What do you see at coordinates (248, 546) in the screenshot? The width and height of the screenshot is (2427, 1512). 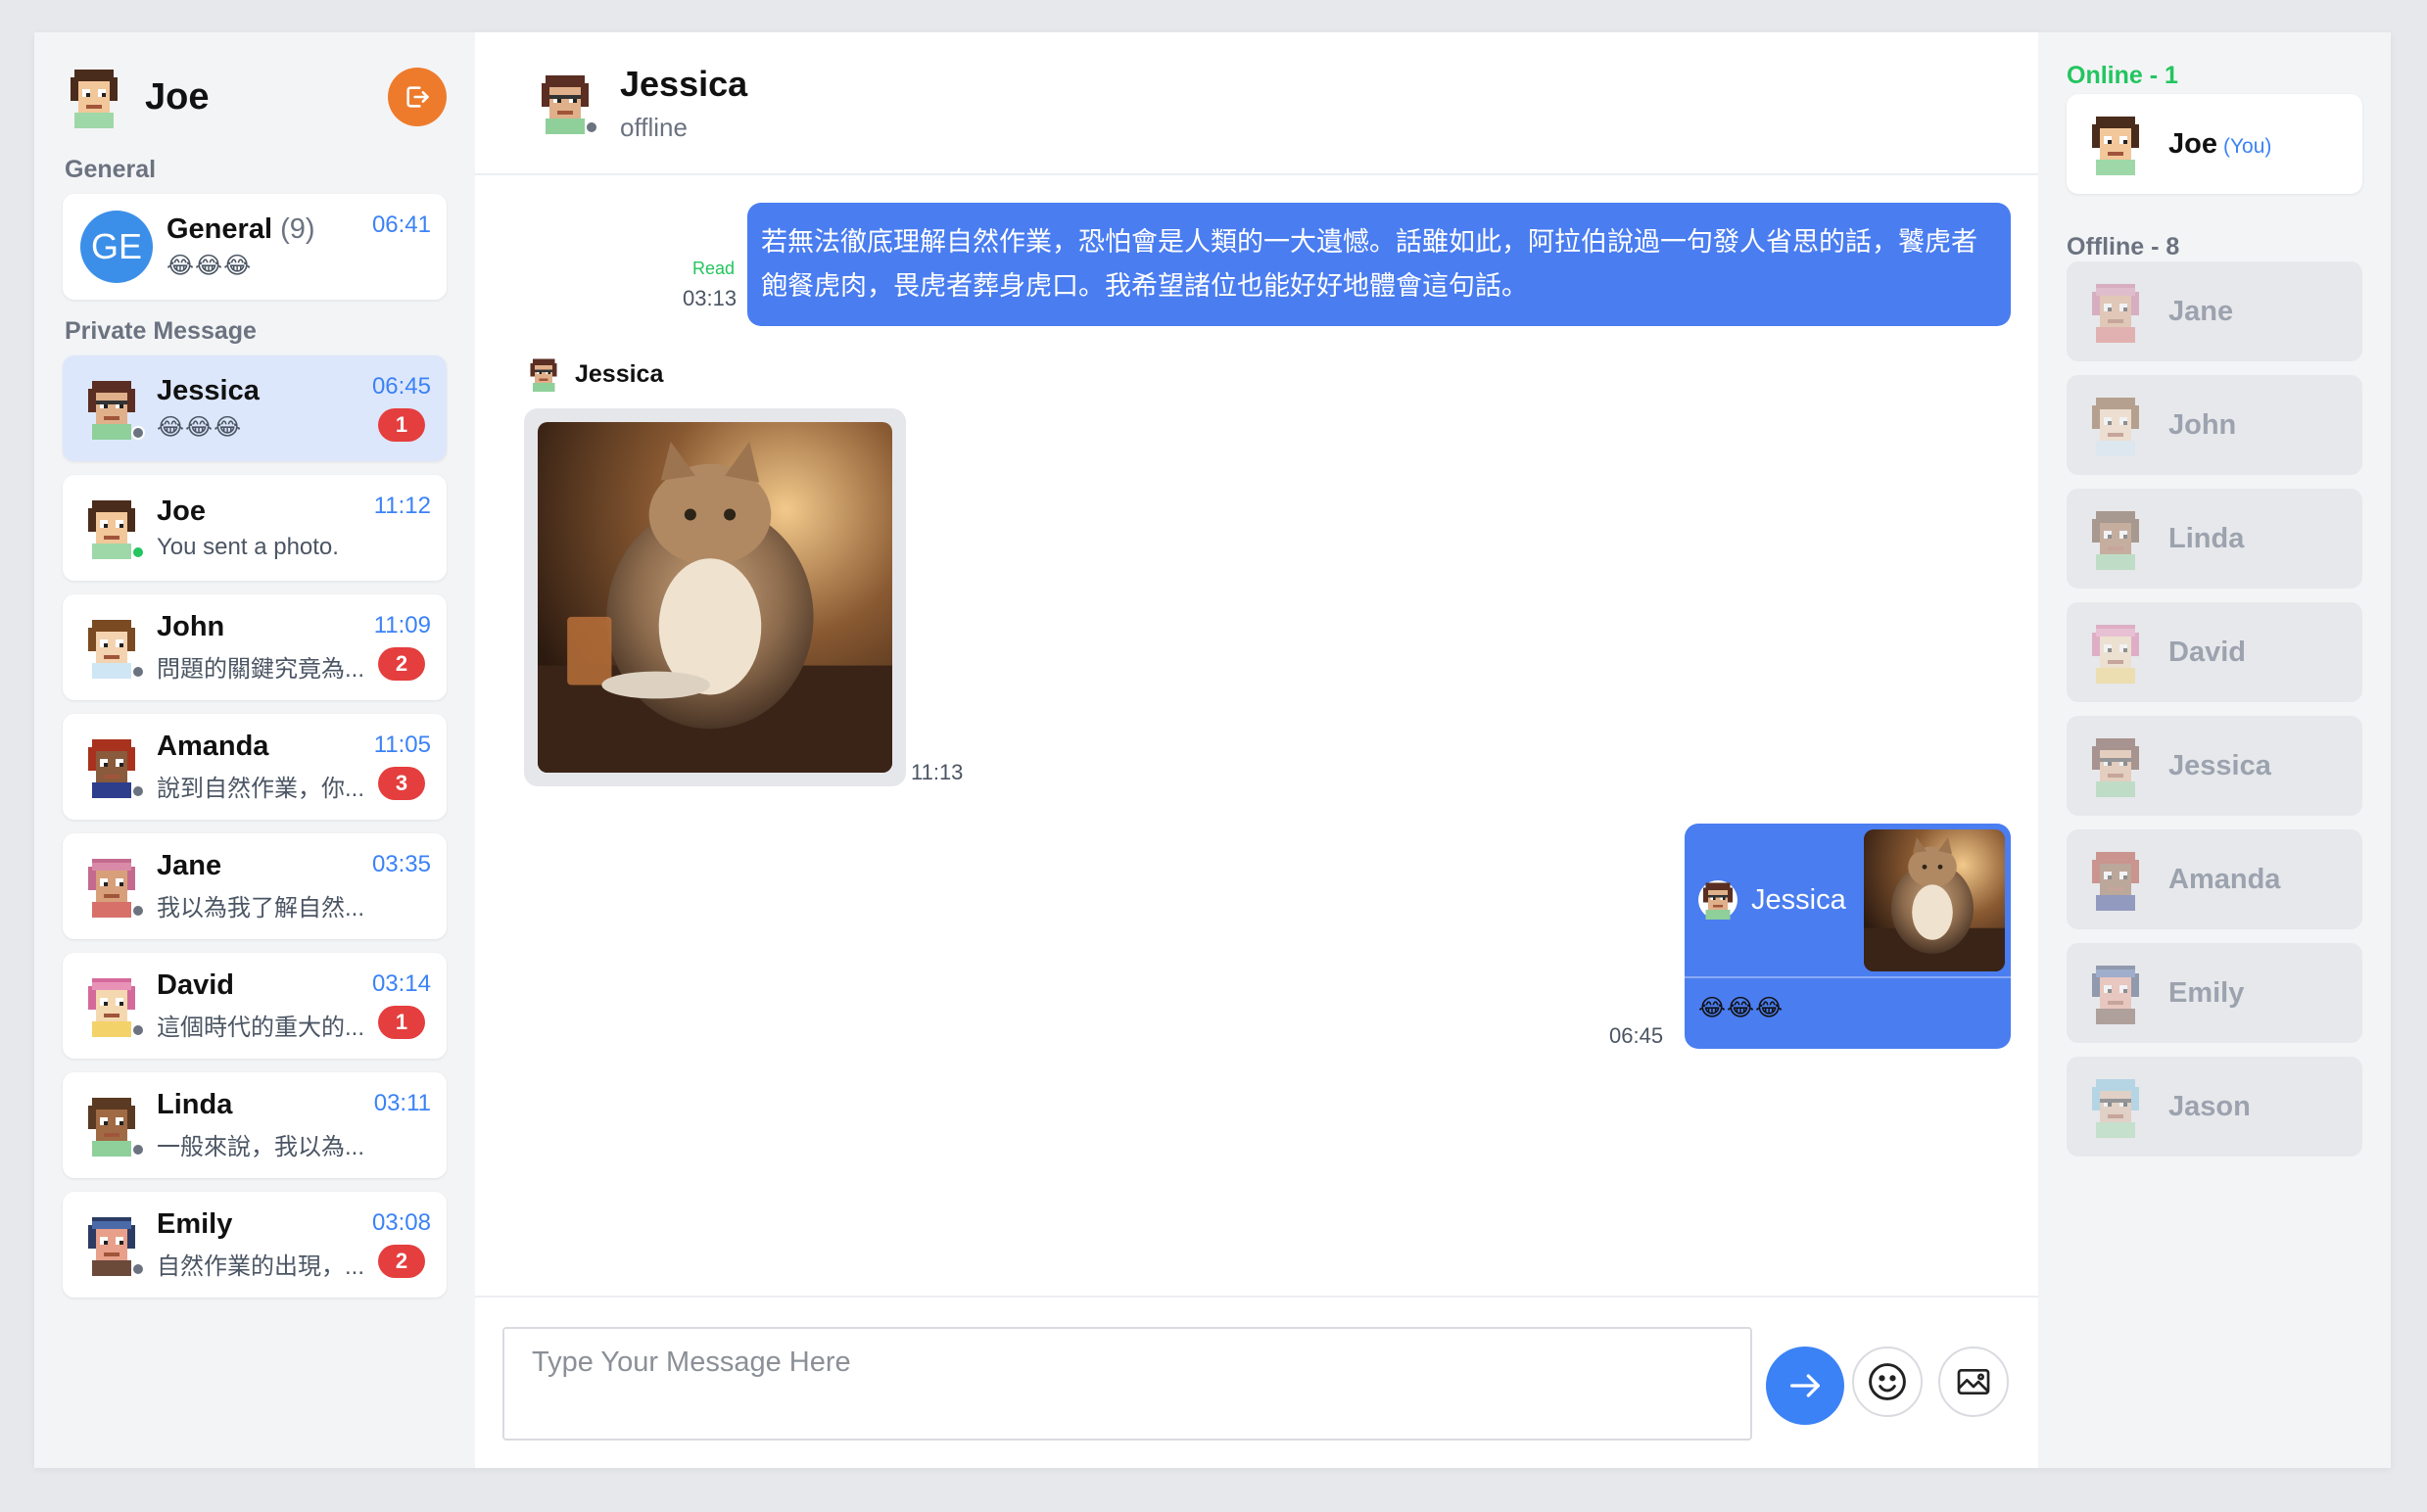 I see `conversation-preview: You sent a photo.` at bounding box center [248, 546].